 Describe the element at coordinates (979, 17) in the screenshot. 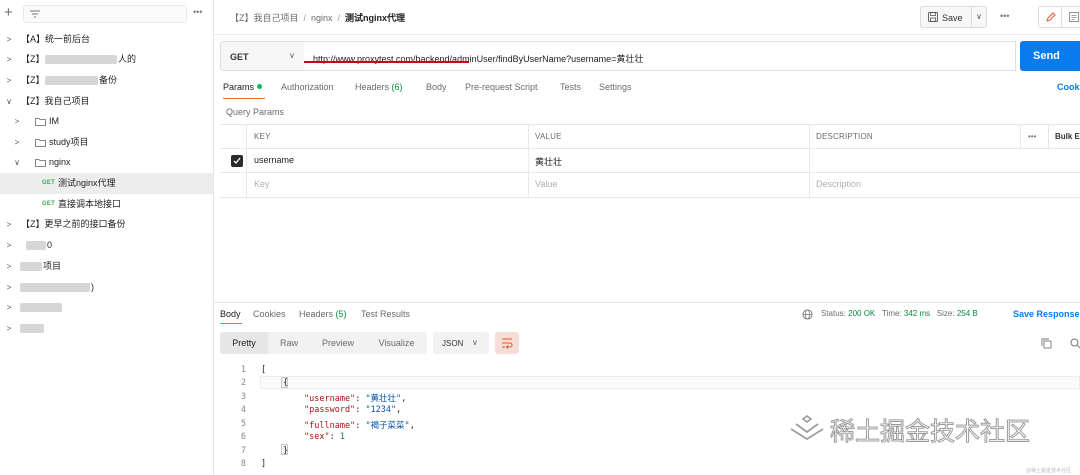

I see `save-options-chevron-down-icon: ∨` at that location.